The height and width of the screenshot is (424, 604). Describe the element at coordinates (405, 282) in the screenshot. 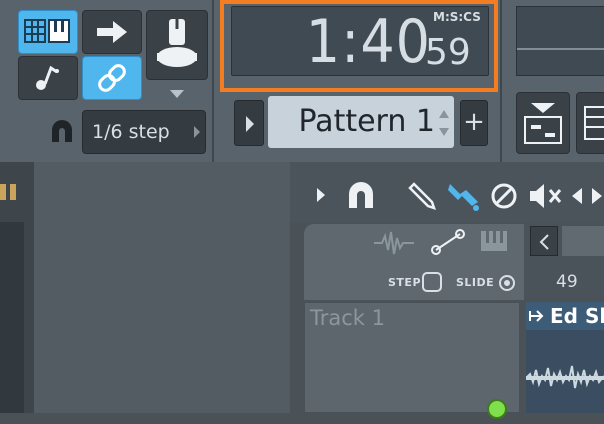

I see `step-label: STEP` at that location.